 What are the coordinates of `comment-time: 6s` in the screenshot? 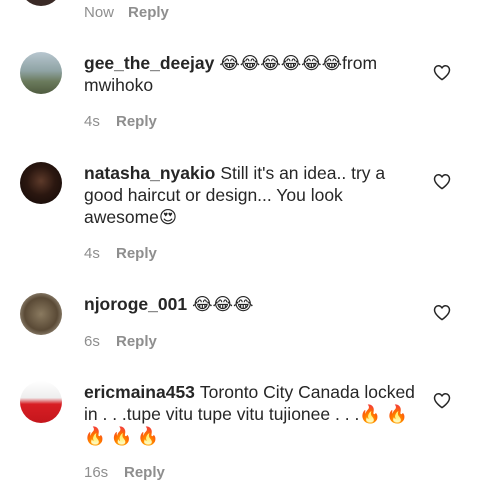 It's located at (92, 341).